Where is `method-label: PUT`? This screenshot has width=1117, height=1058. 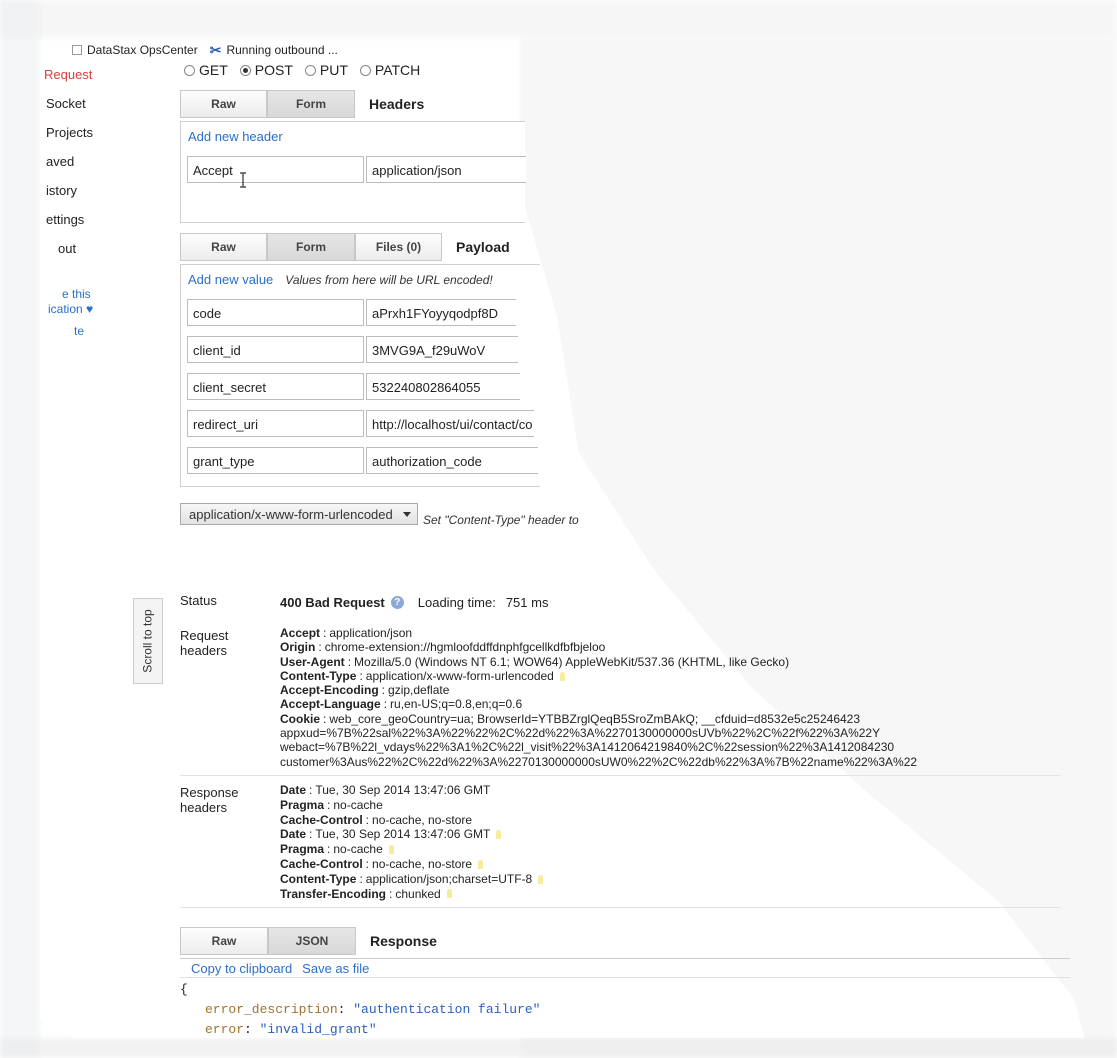
method-label: PUT is located at coordinates (333, 70).